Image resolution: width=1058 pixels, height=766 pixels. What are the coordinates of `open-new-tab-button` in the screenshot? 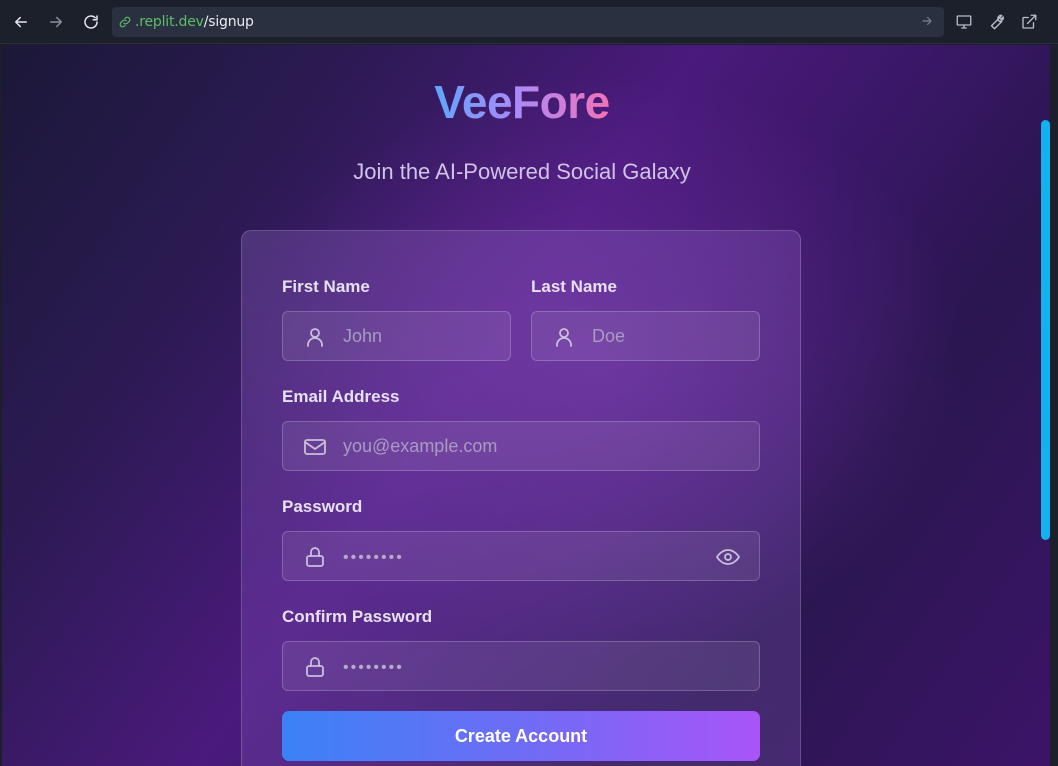 It's located at (1029, 22).